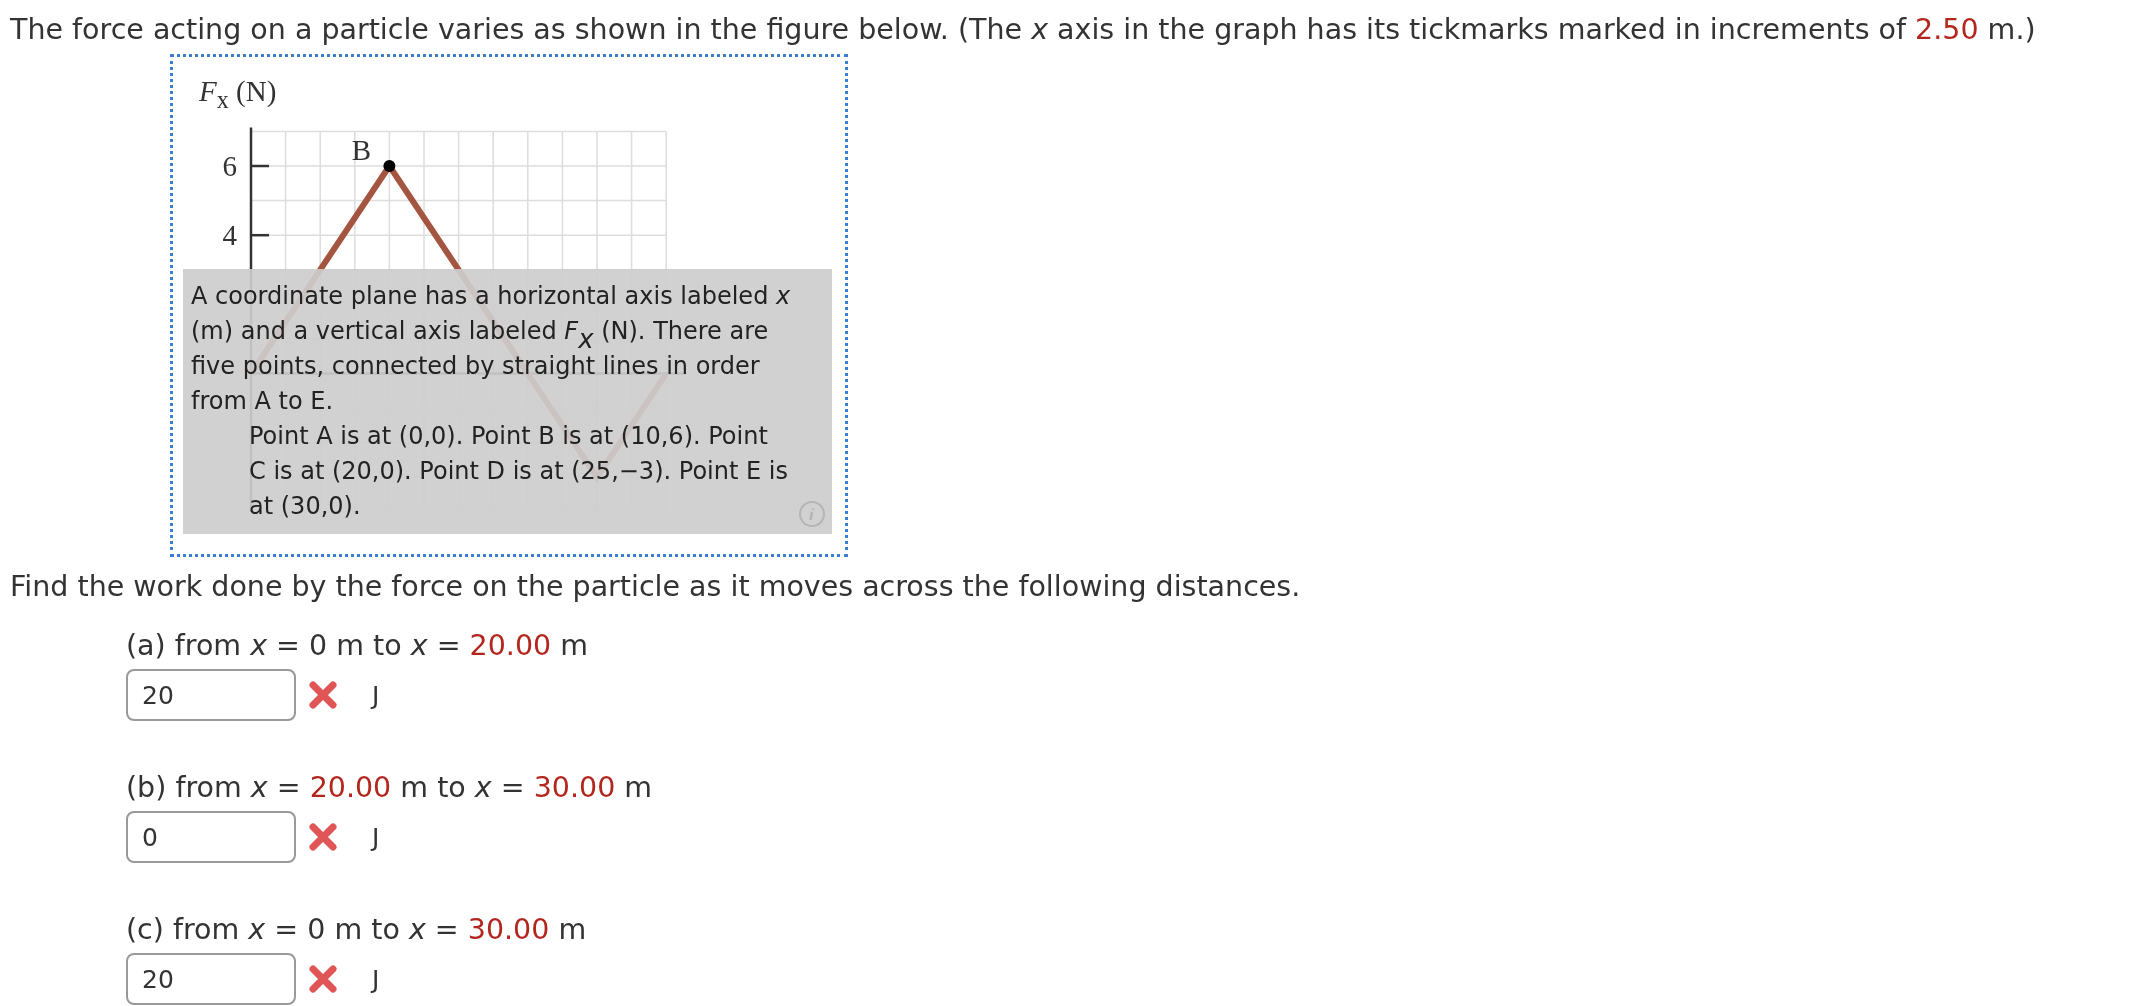  What do you see at coordinates (238, 94) in the screenshot?
I see `axis-label: F$_{x}$ (N)` at bounding box center [238, 94].